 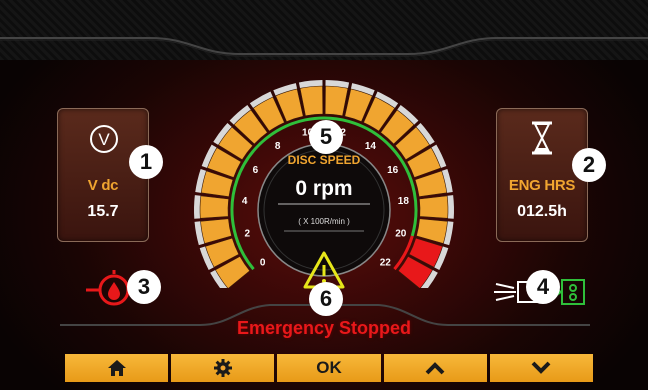 I want to click on ok-button: OK, so click(x=329, y=368).